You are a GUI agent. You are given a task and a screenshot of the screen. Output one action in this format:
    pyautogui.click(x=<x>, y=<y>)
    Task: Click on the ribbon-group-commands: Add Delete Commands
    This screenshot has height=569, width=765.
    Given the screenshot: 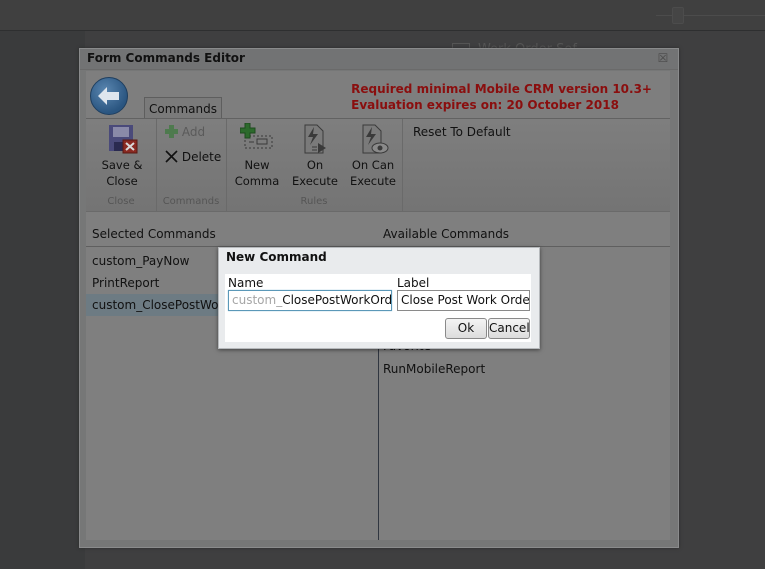 What is the action you would take?
    pyautogui.click(x=191, y=165)
    